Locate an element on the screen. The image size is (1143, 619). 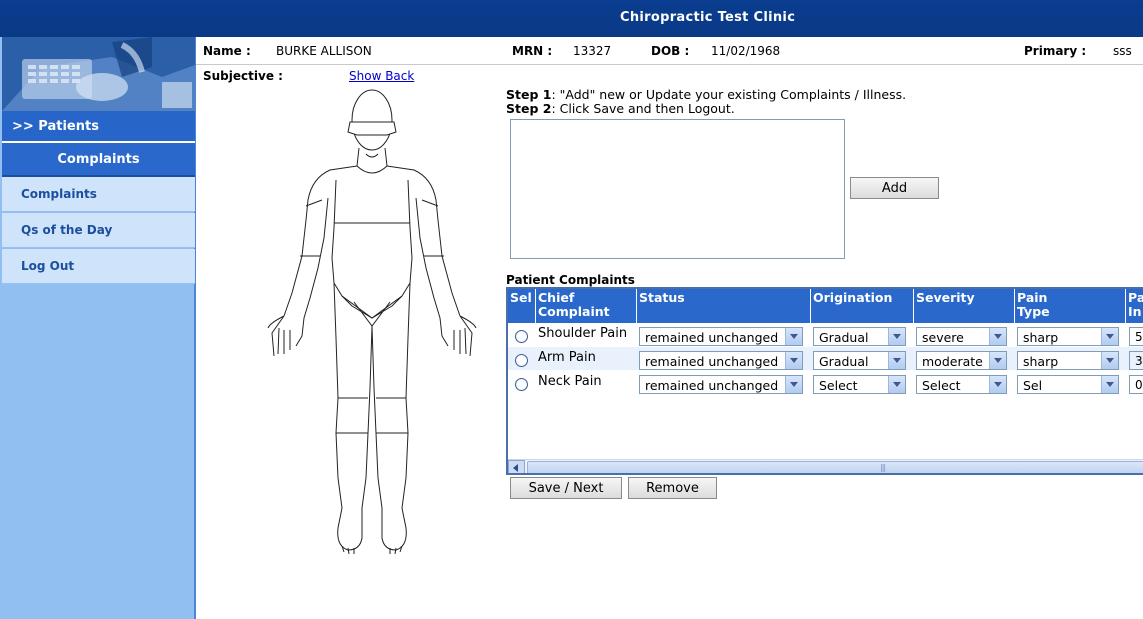
chief-complaint-cell: Shoulder Pain is located at coordinates (583, 333).